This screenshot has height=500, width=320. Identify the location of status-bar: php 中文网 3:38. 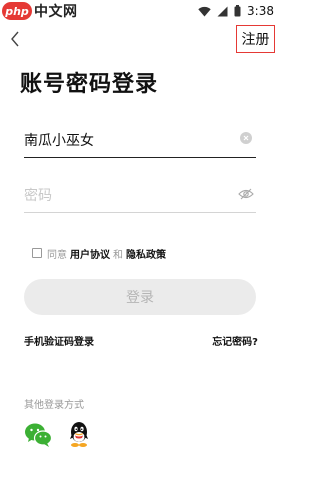
(140, 11).